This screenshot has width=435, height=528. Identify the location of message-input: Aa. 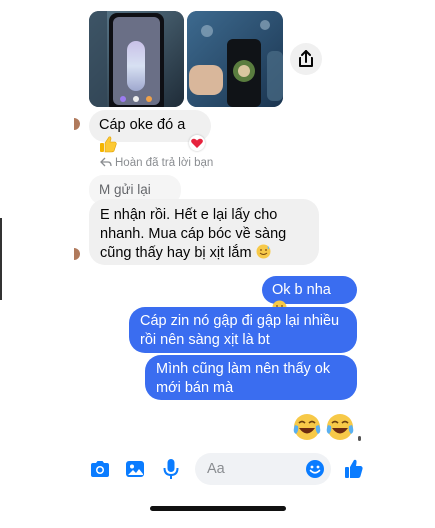
(263, 469).